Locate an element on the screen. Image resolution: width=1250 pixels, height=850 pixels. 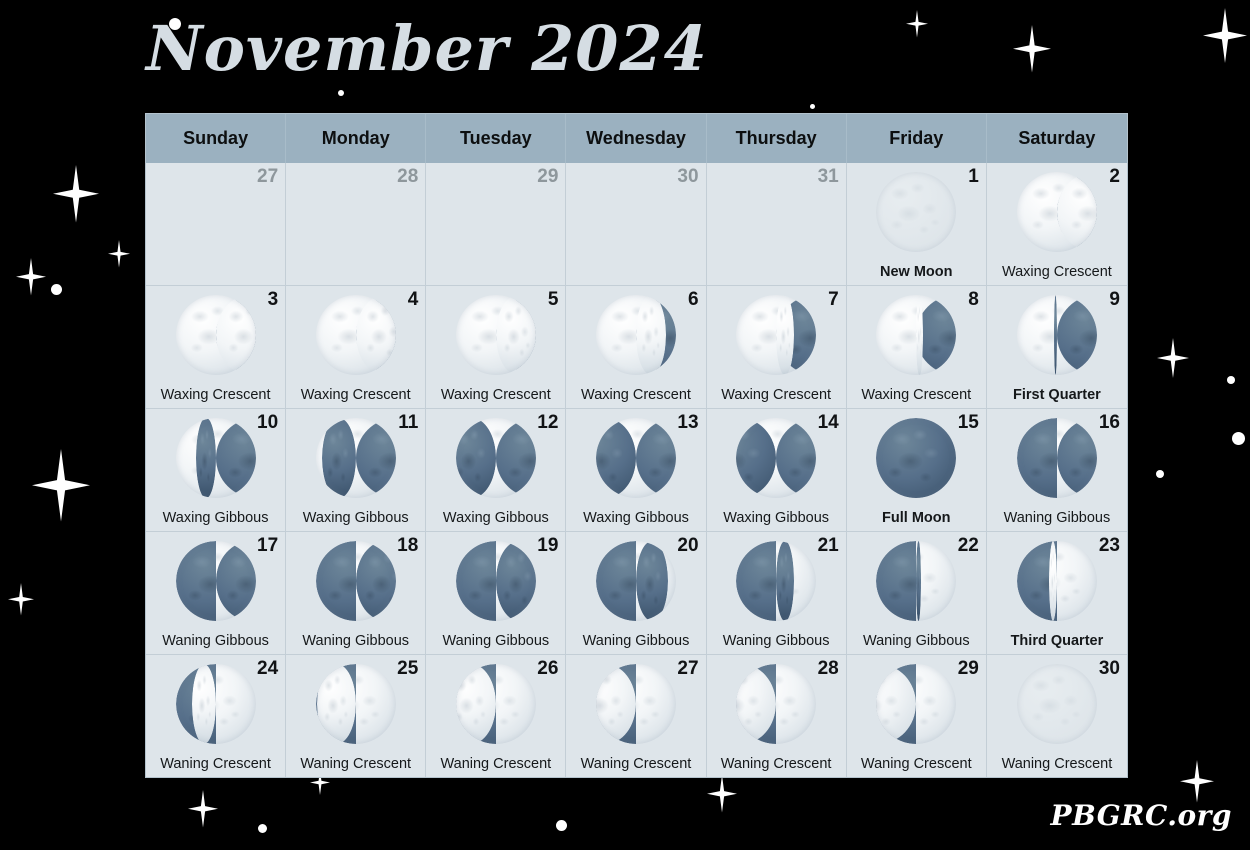
day-cell: 29 Waning Crescent is located at coordinates (916, 716).